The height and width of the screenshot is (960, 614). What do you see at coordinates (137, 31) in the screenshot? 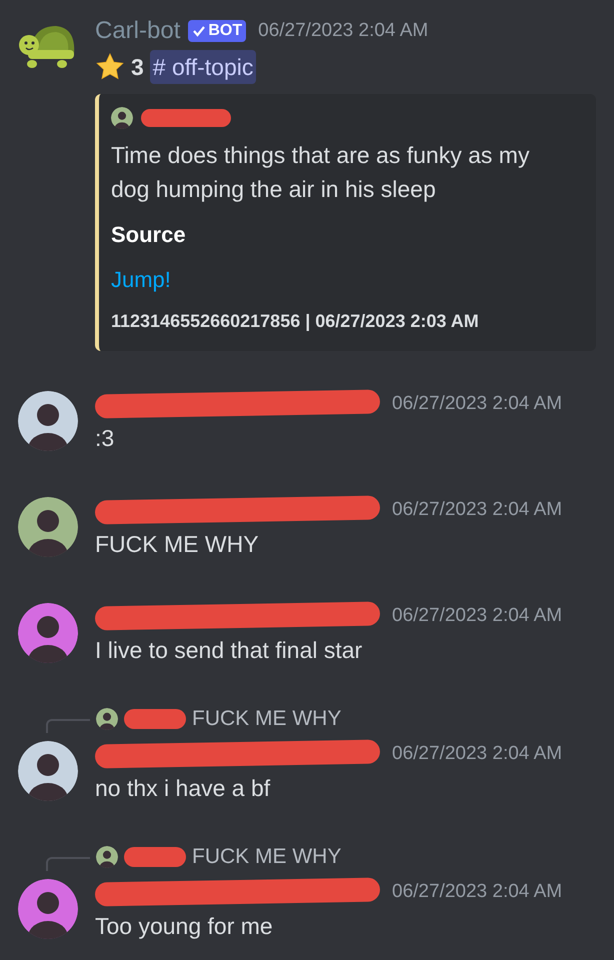
I see `author-name: Carl-bot` at bounding box center [137, 31].